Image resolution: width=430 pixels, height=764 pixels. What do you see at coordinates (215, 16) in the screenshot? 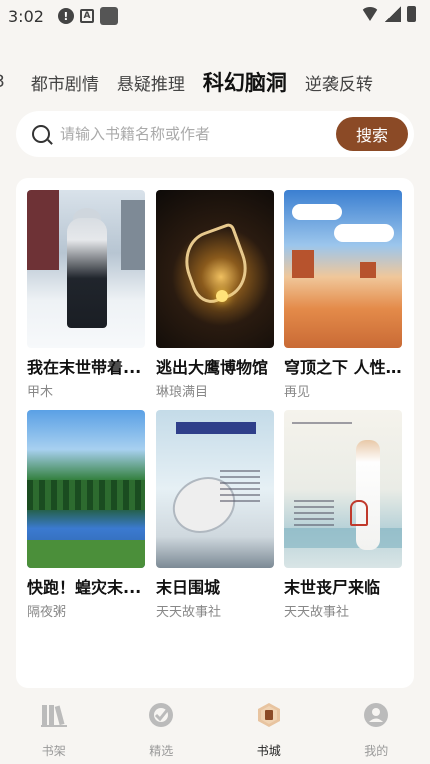
I see `status-bar: 3:02 ! A` at bounding box center [215, 16].